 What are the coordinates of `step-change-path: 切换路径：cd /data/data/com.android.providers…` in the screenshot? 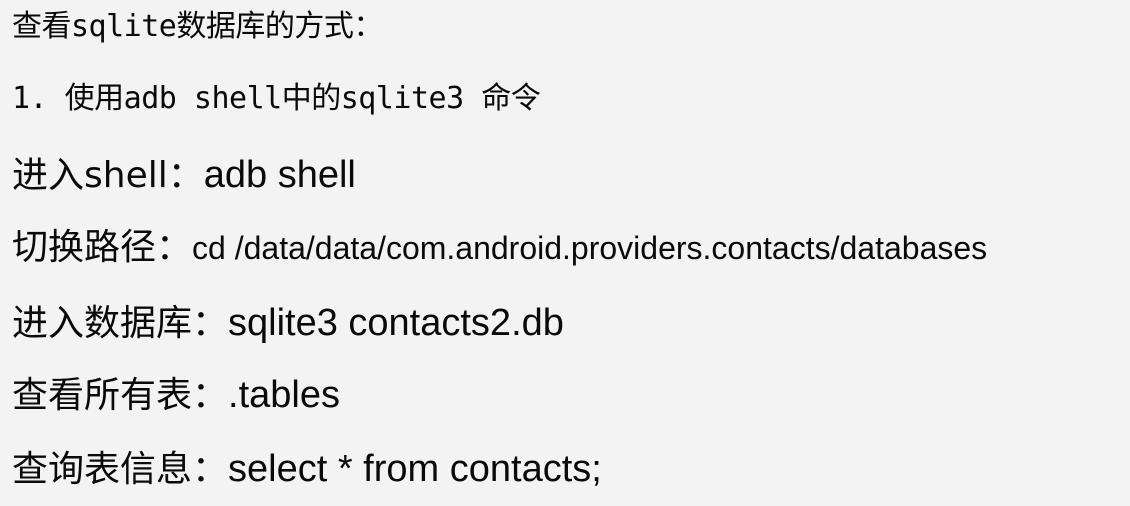 It's located at (499, 248).